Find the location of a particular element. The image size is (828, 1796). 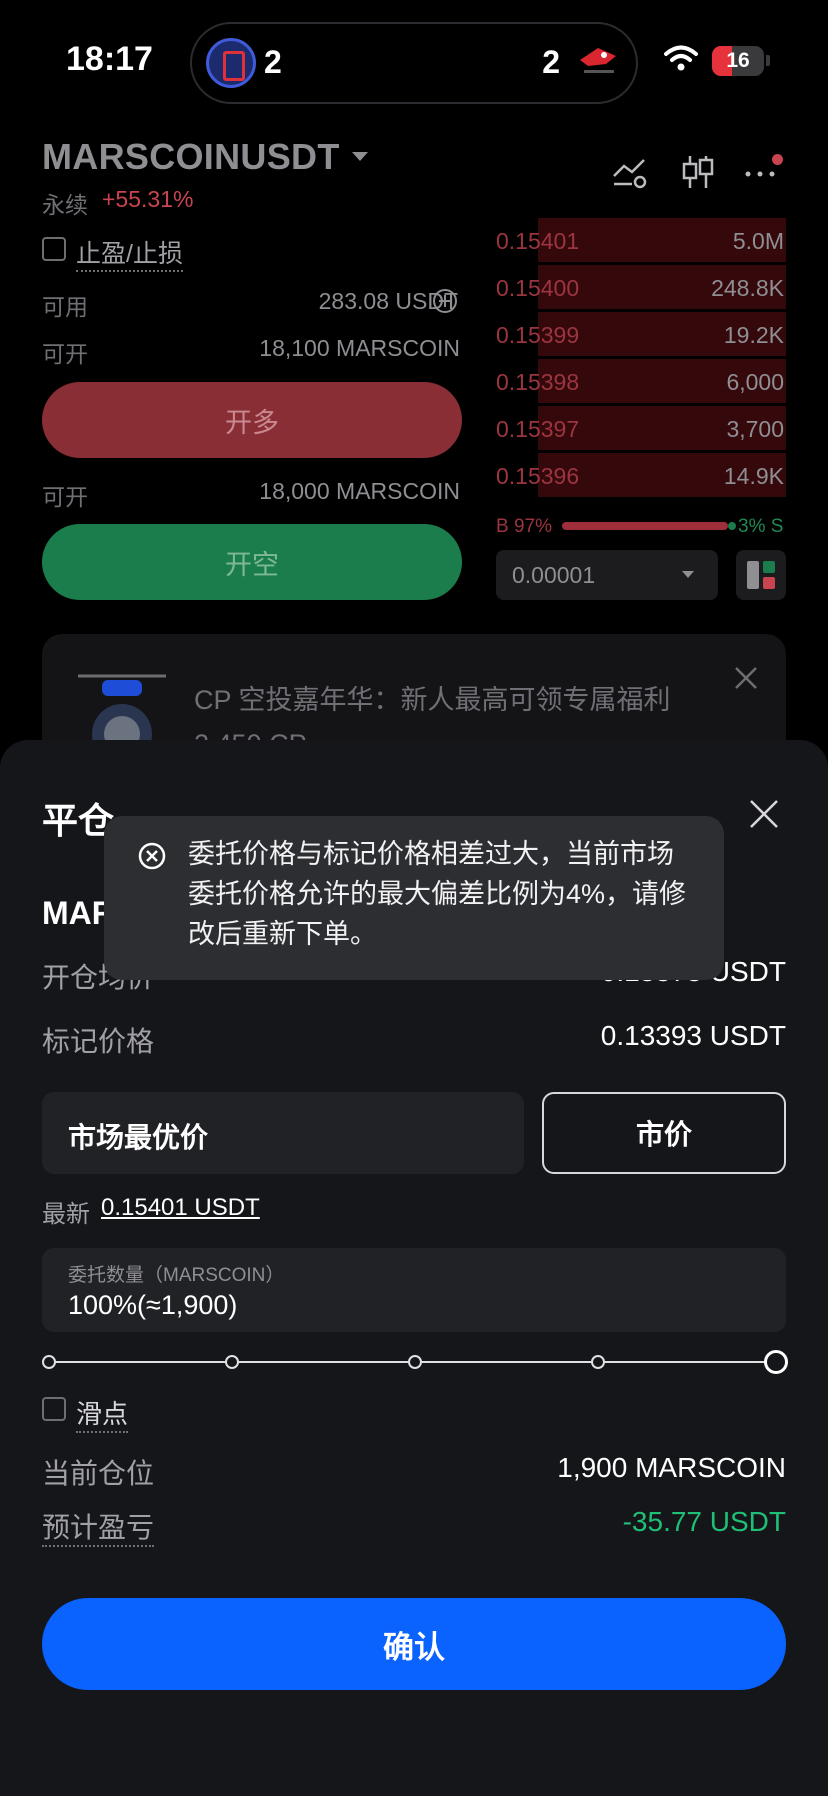

ask-quantity: 19.2K is located at coordinates (753, 335).